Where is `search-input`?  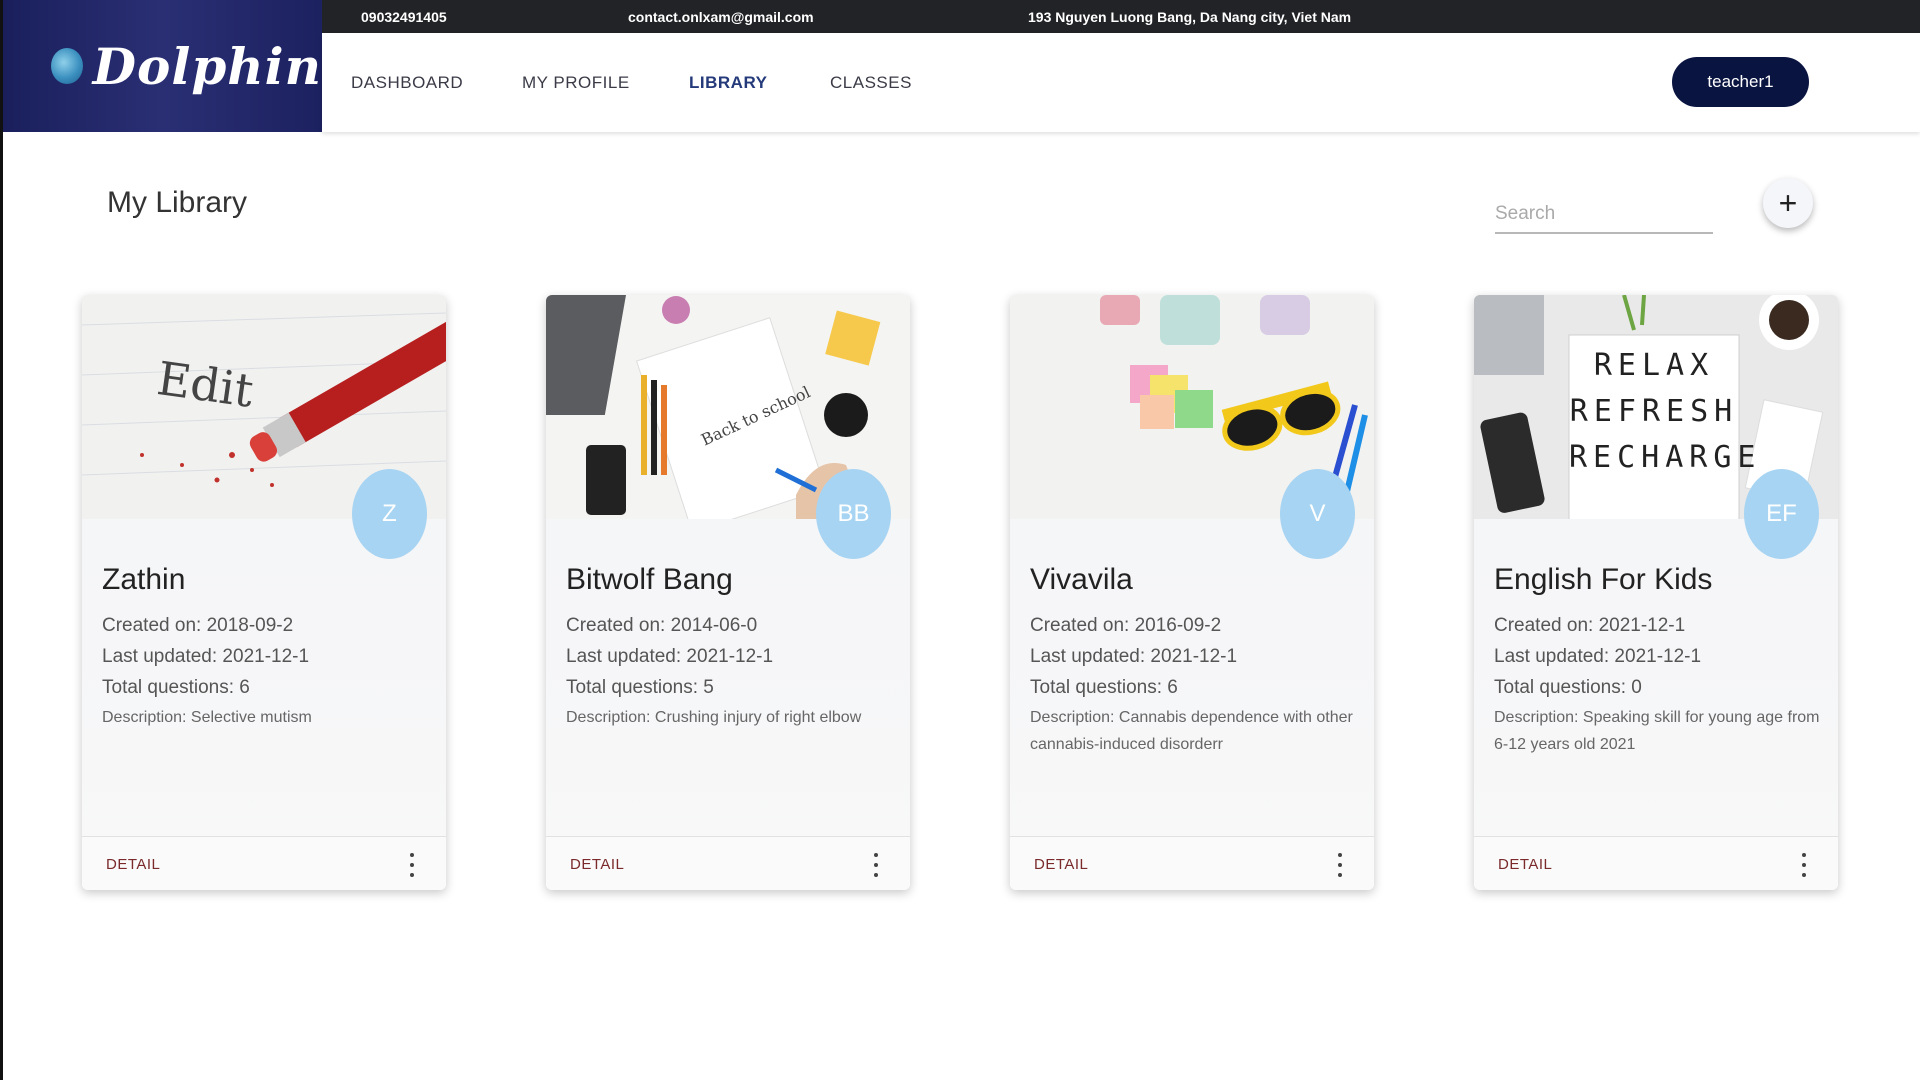
search-input is located at coordinates (1604, 215).